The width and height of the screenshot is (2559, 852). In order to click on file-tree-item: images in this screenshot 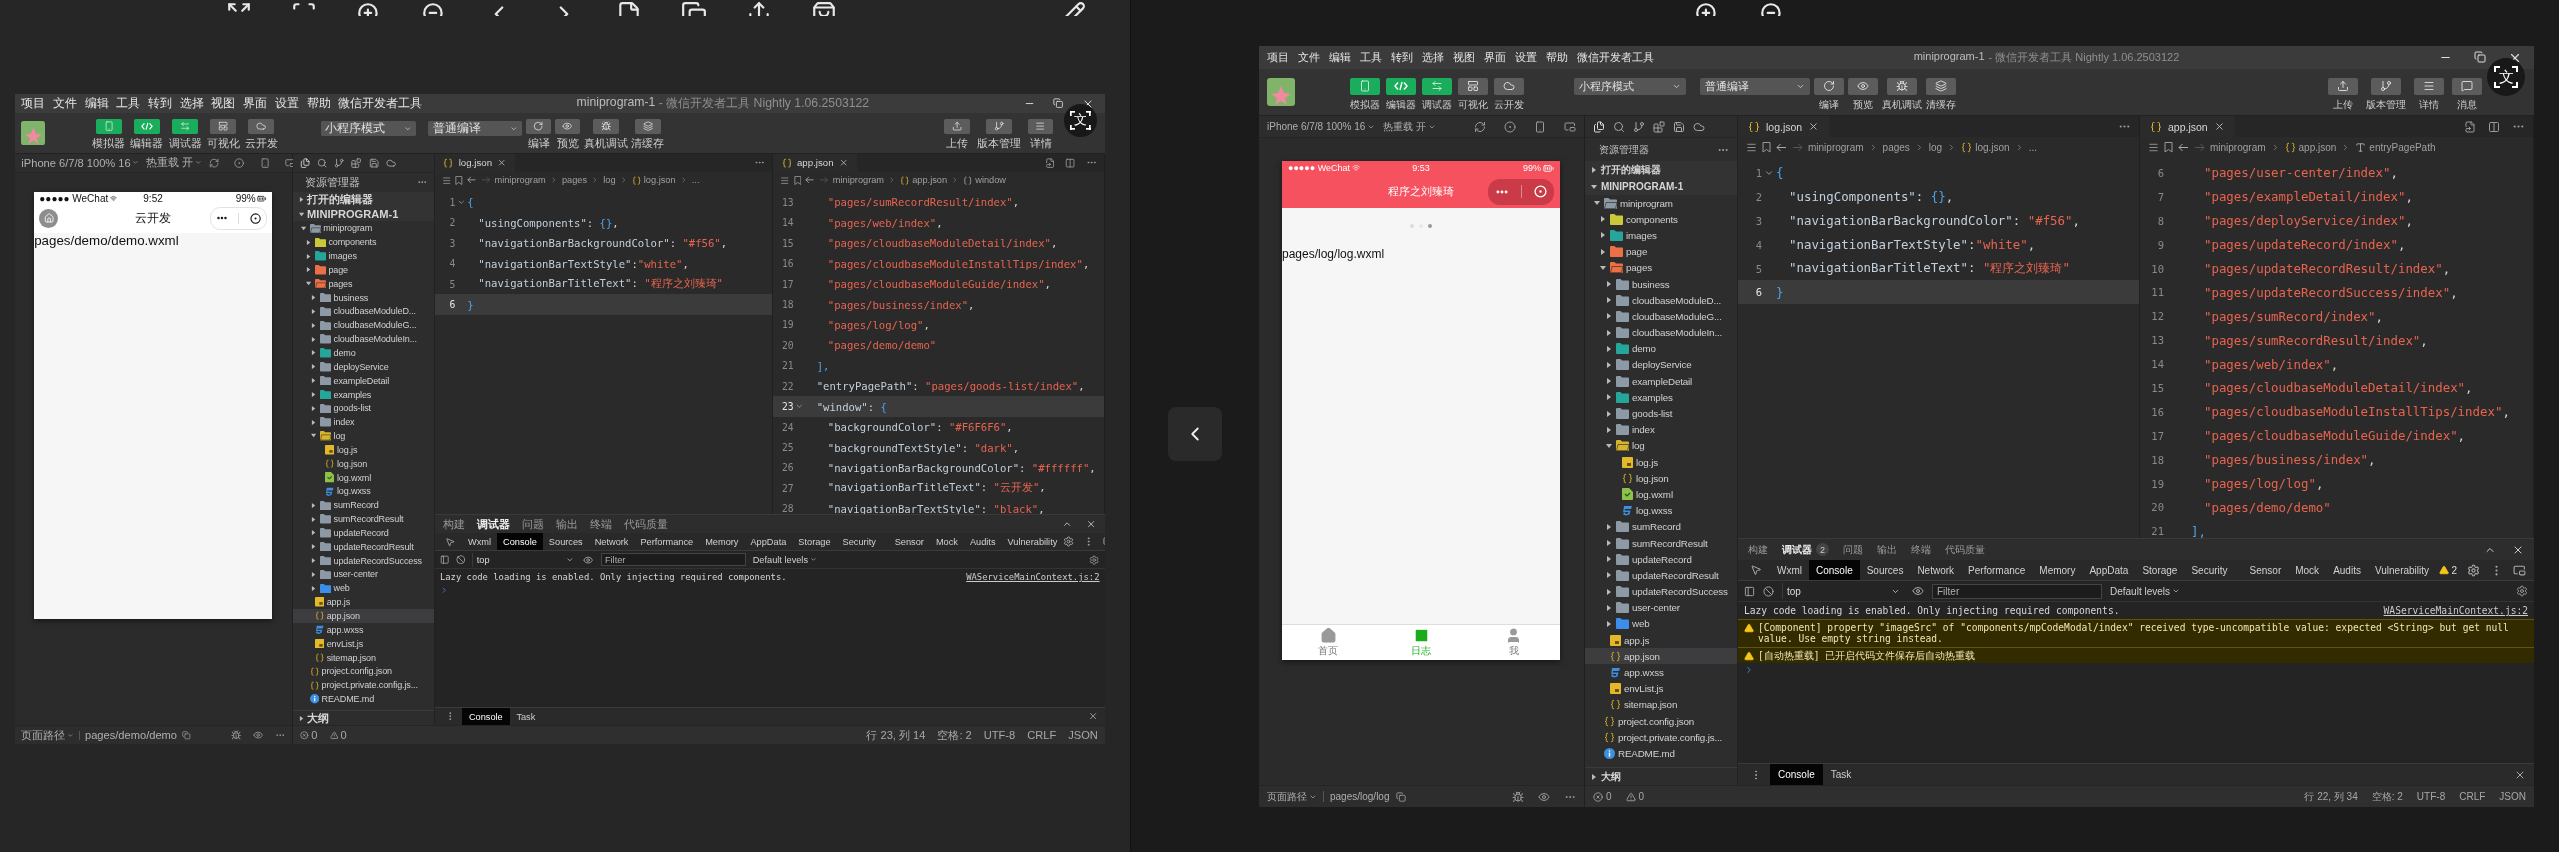, I will do `click(1661, 235)`.